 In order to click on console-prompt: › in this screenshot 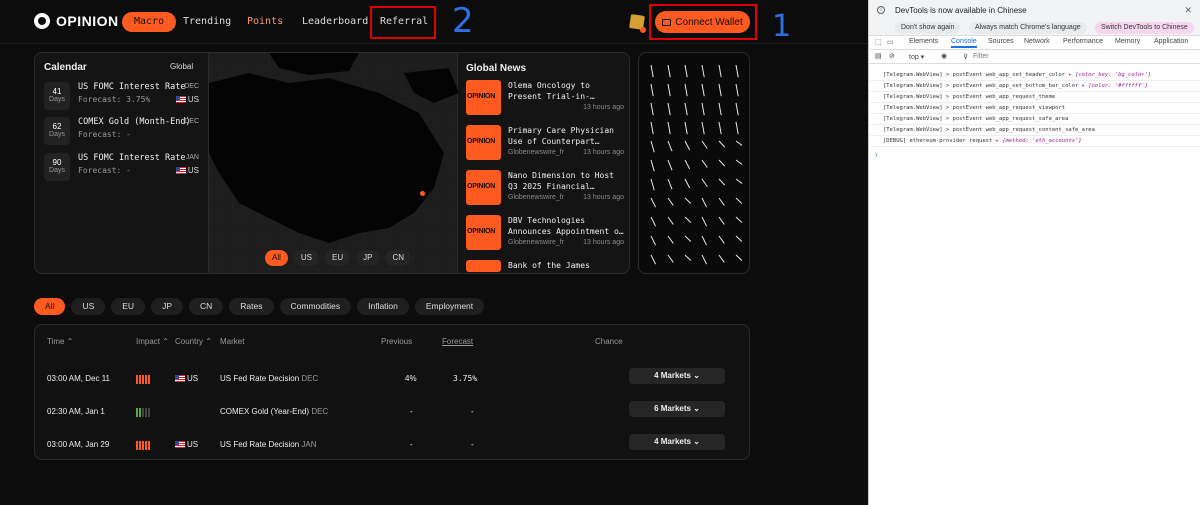, I will do `click(1034, 154)`.